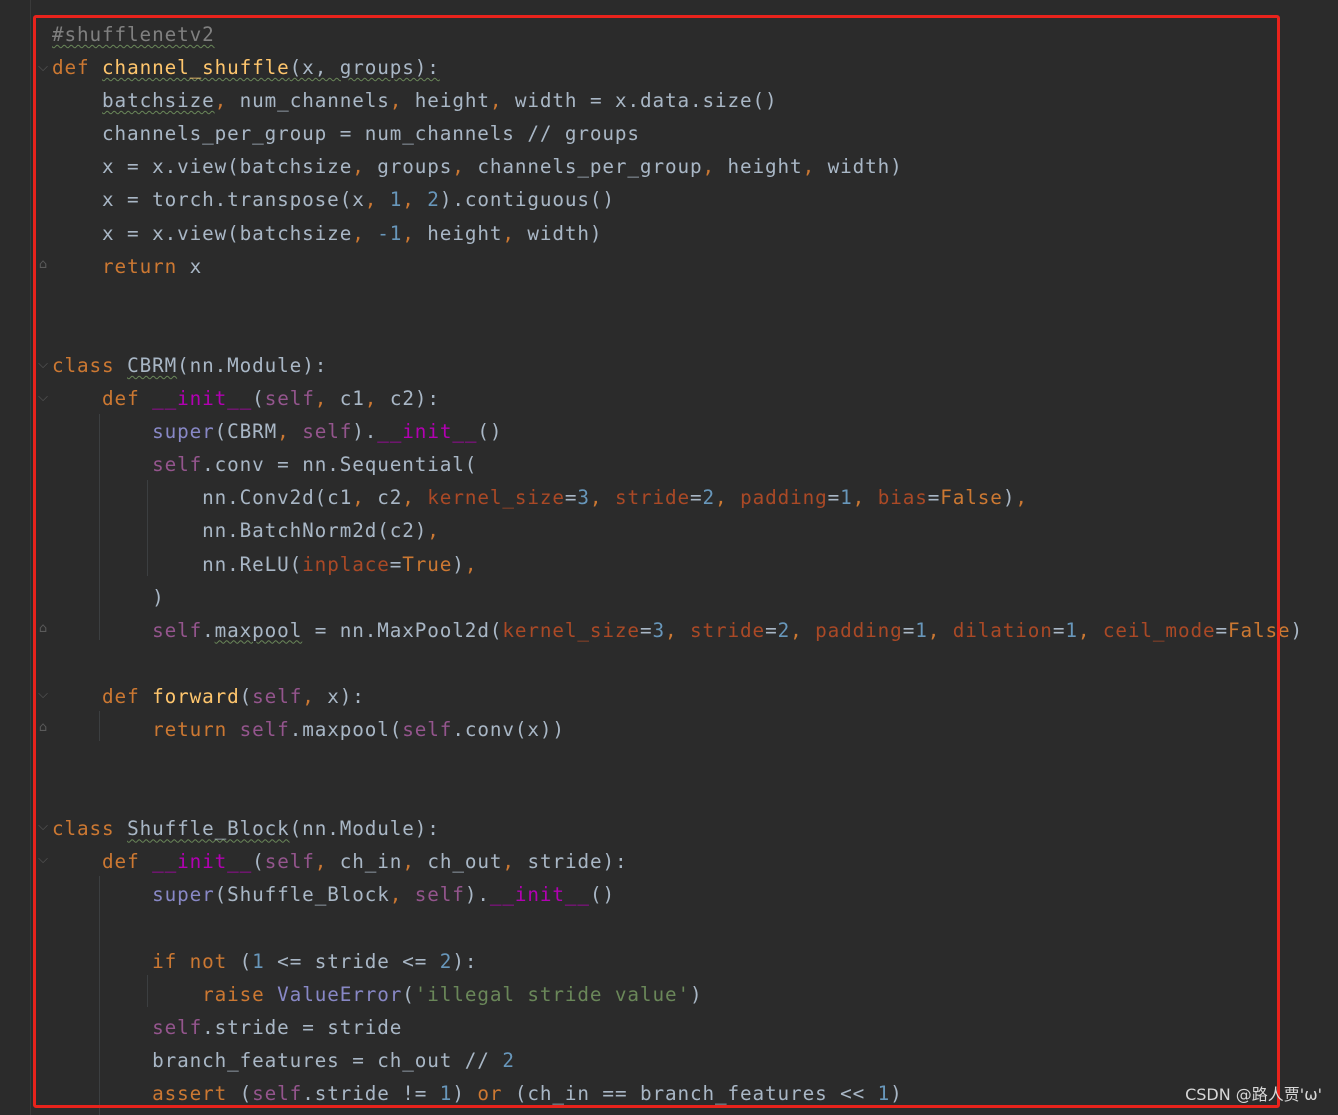 This screenshot has height=1115, width=1338. Describe the element at coordinates (302, 895) in the screenshot. I see `code-token: (Shuffle_Block` at that location.